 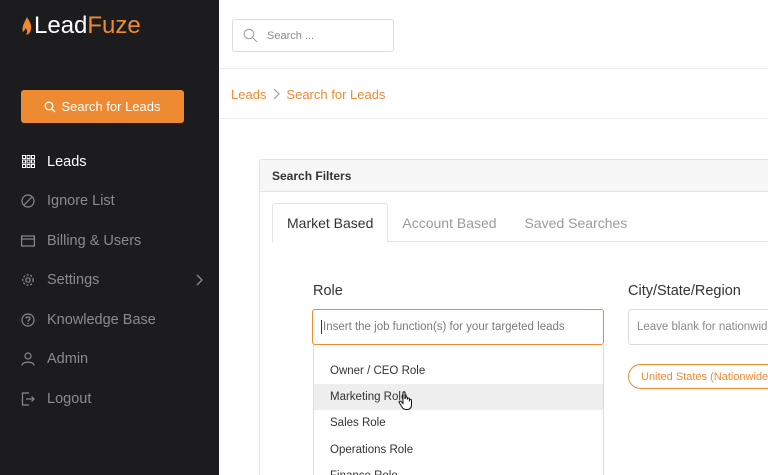 I want to click on location-field, so click(x=698, y=327).